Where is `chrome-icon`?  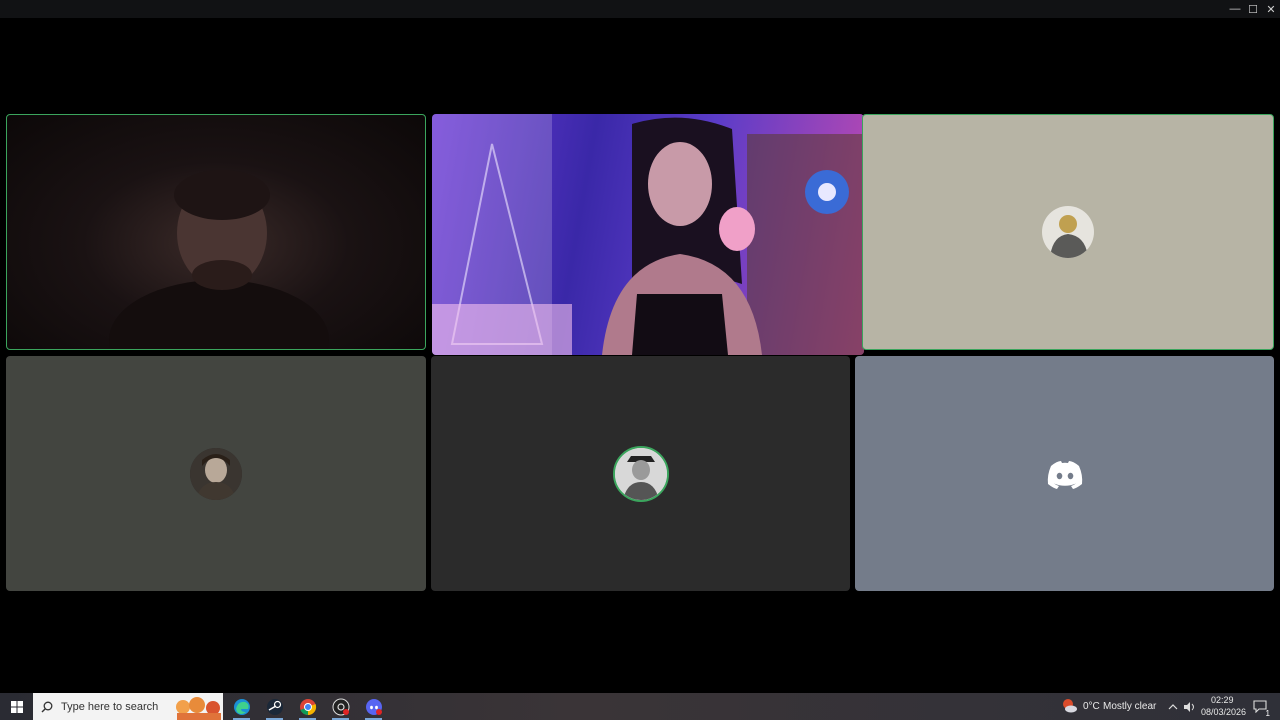 chrome-icon is located at coordinates (307, 706).